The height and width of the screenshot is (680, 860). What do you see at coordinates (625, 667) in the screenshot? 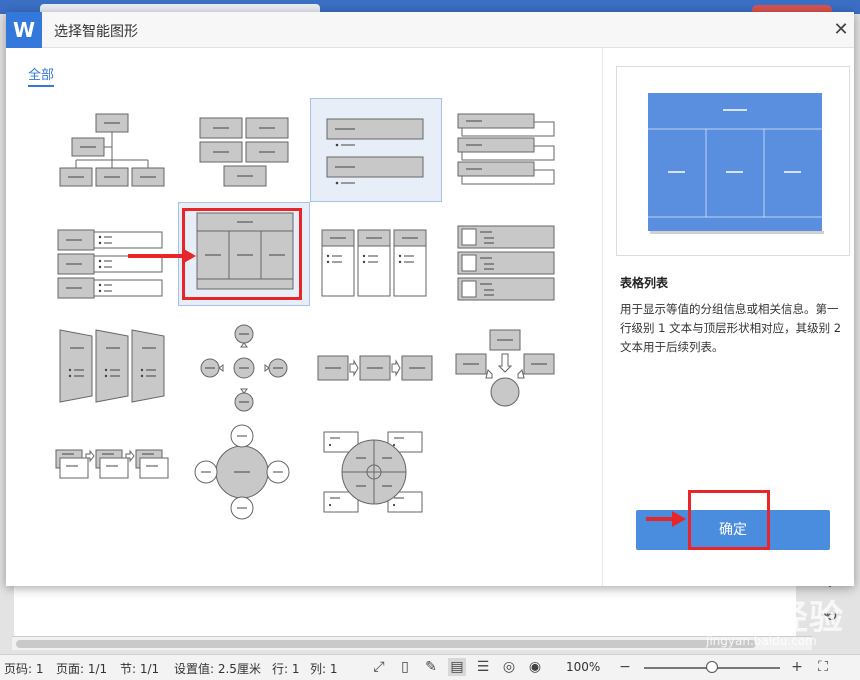
I see `zoom-out-icon: −` at bounding box center [625, 667].